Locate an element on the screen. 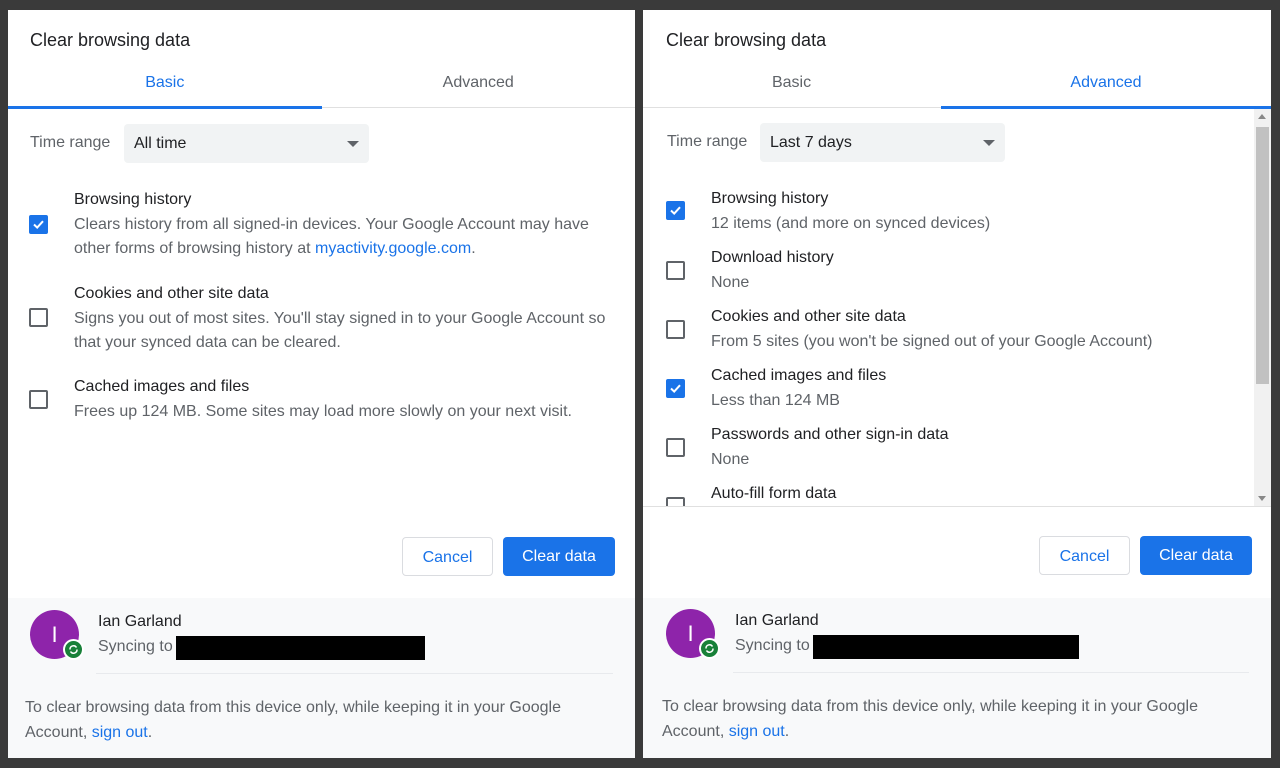  scrollbar-thumb is located at coordinates (1262, 255).